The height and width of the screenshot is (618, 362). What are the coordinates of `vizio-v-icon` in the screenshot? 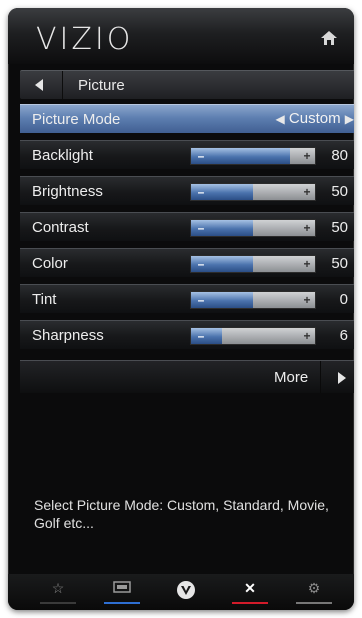 It's located at (186, 590).